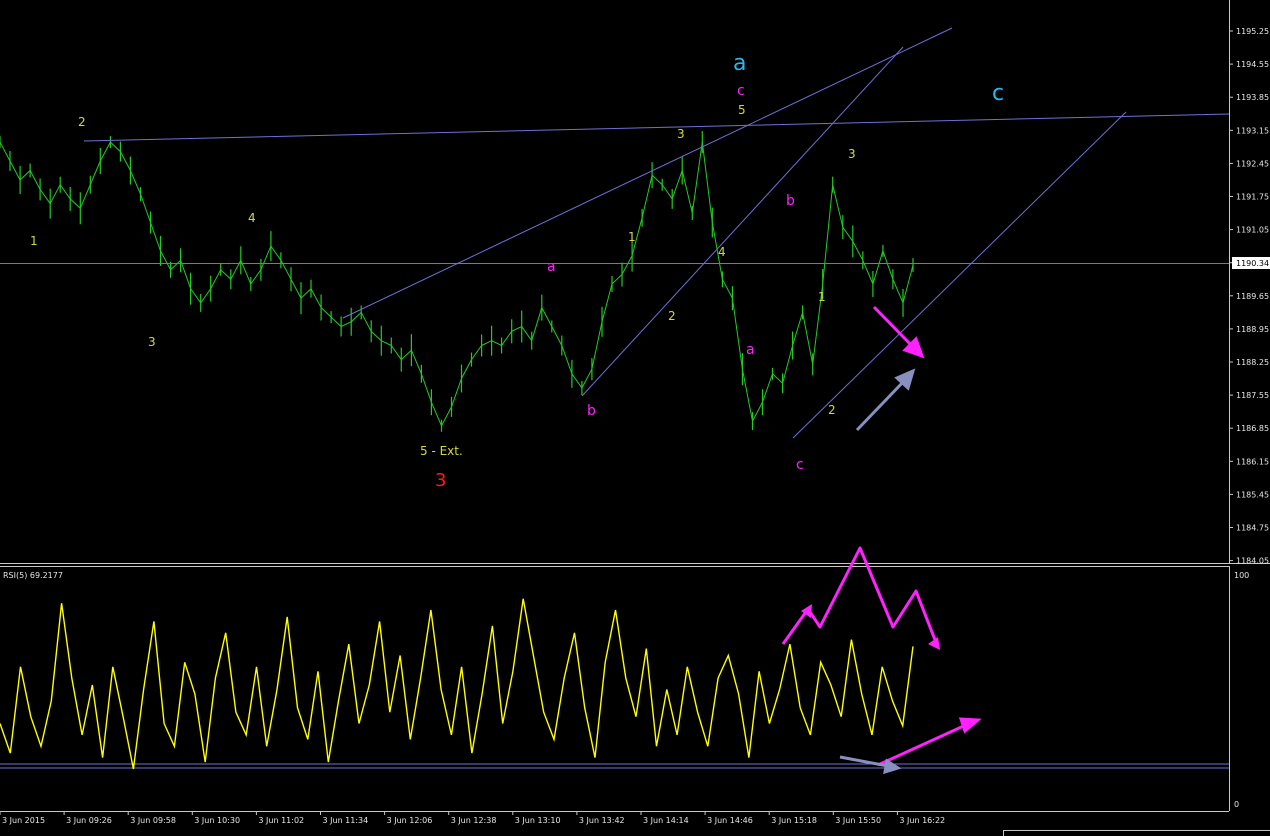  Describe the element at coordinates (1252, 461) in the screenshot. I see `price-tick-label: 1186.15` at that location.